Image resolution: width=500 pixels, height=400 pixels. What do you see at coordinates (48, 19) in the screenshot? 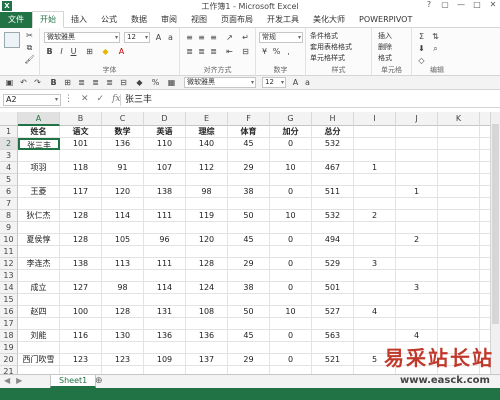
I see `tab-1: 开始` at bounding box center [48, 19].